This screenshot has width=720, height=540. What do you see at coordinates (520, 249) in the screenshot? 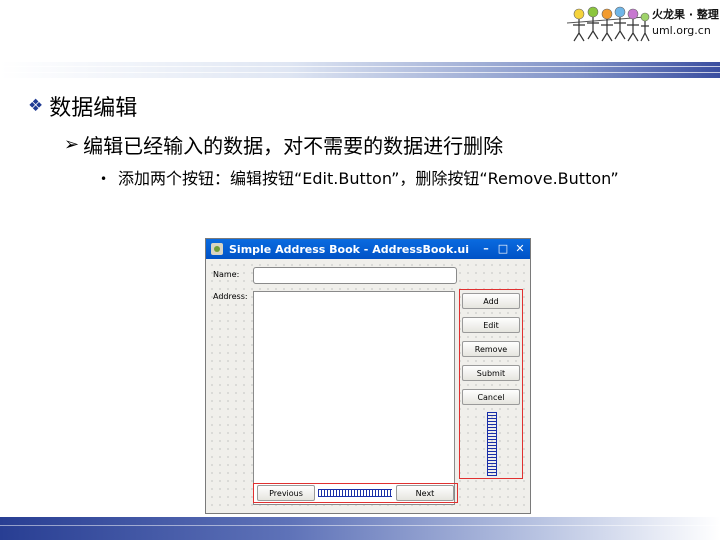
I see `close-button: ✕` at bounding box center [520, 249].